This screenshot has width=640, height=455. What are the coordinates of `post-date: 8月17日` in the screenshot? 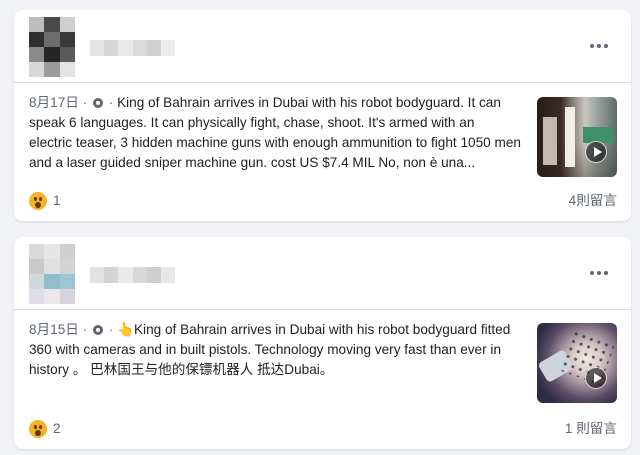 It's located at (54, 102).